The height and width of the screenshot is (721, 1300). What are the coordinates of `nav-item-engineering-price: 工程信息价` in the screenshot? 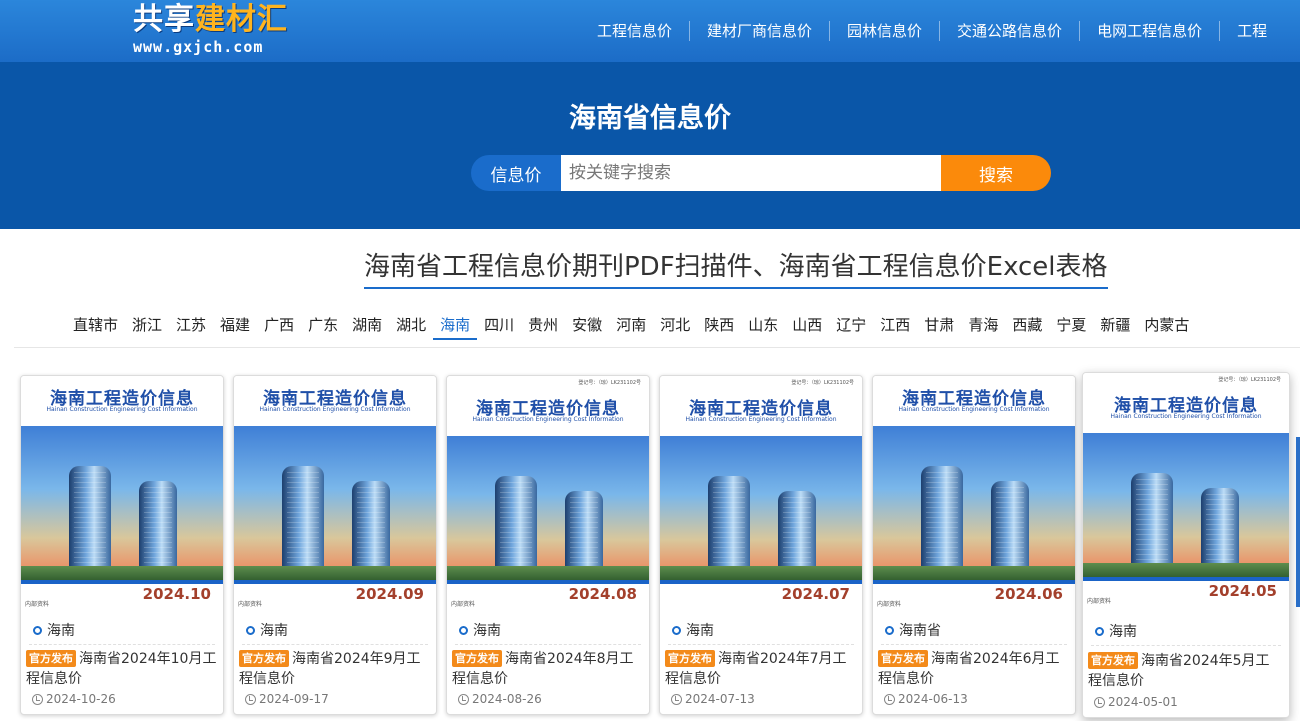 It's located at (635, 31).